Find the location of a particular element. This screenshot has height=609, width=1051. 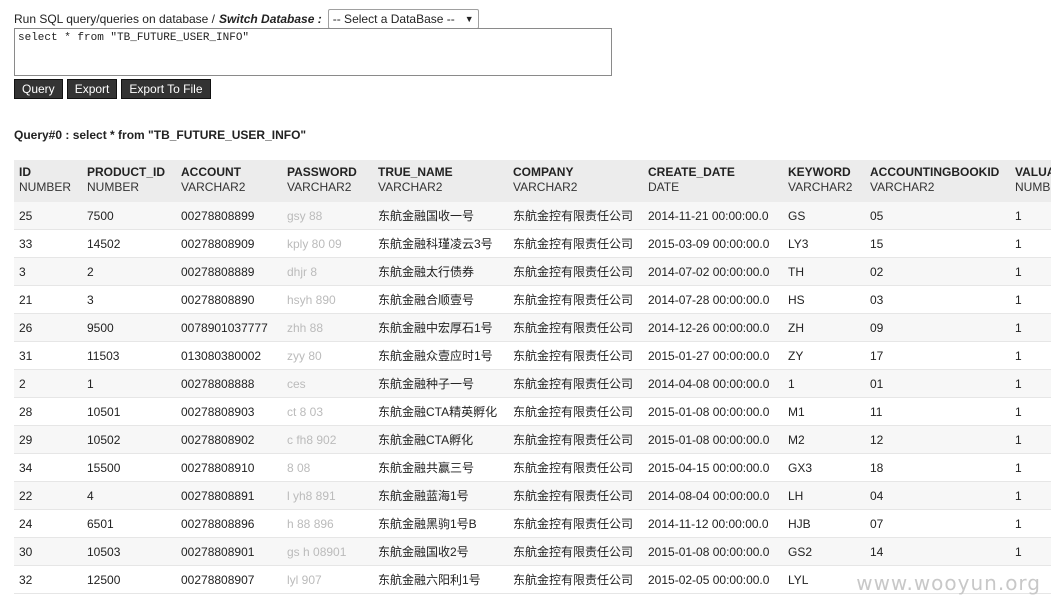

column-header: PASSWORD VARCHAR2 is located at coordinates (327, 181).